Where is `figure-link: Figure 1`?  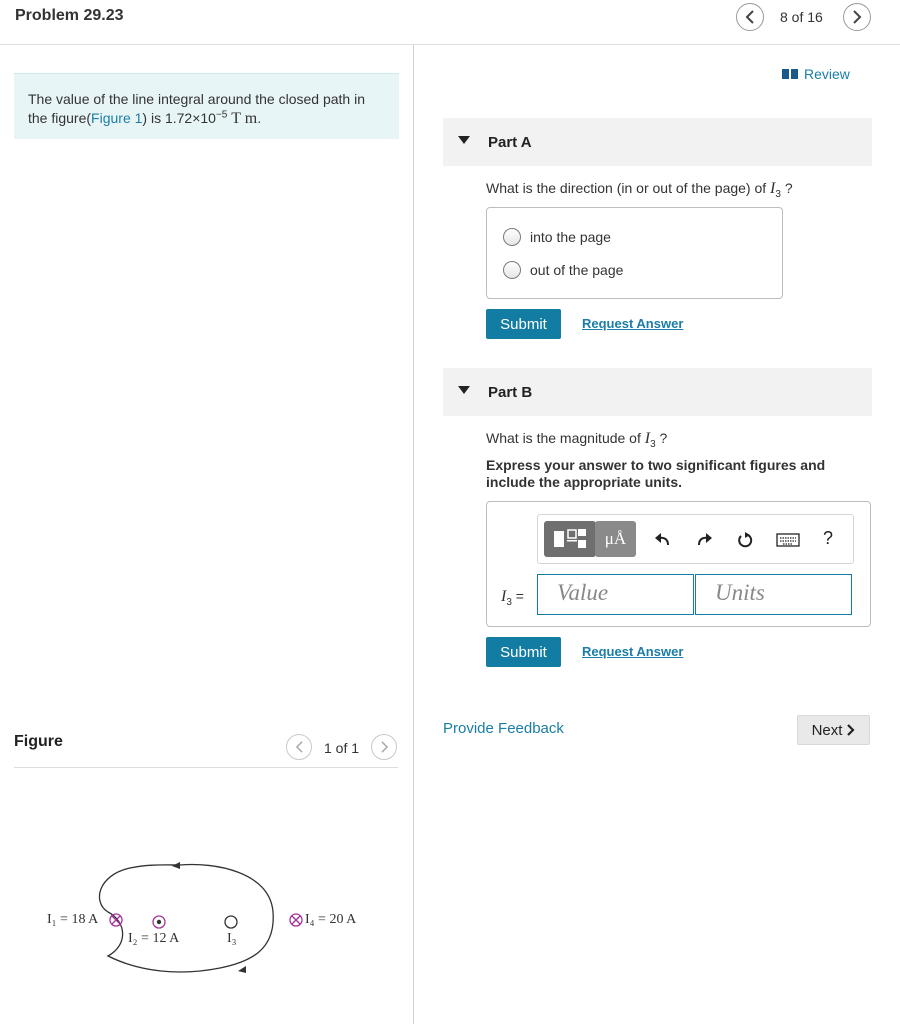
figure-link: Figure 1 is located at coordinates (116, 118).